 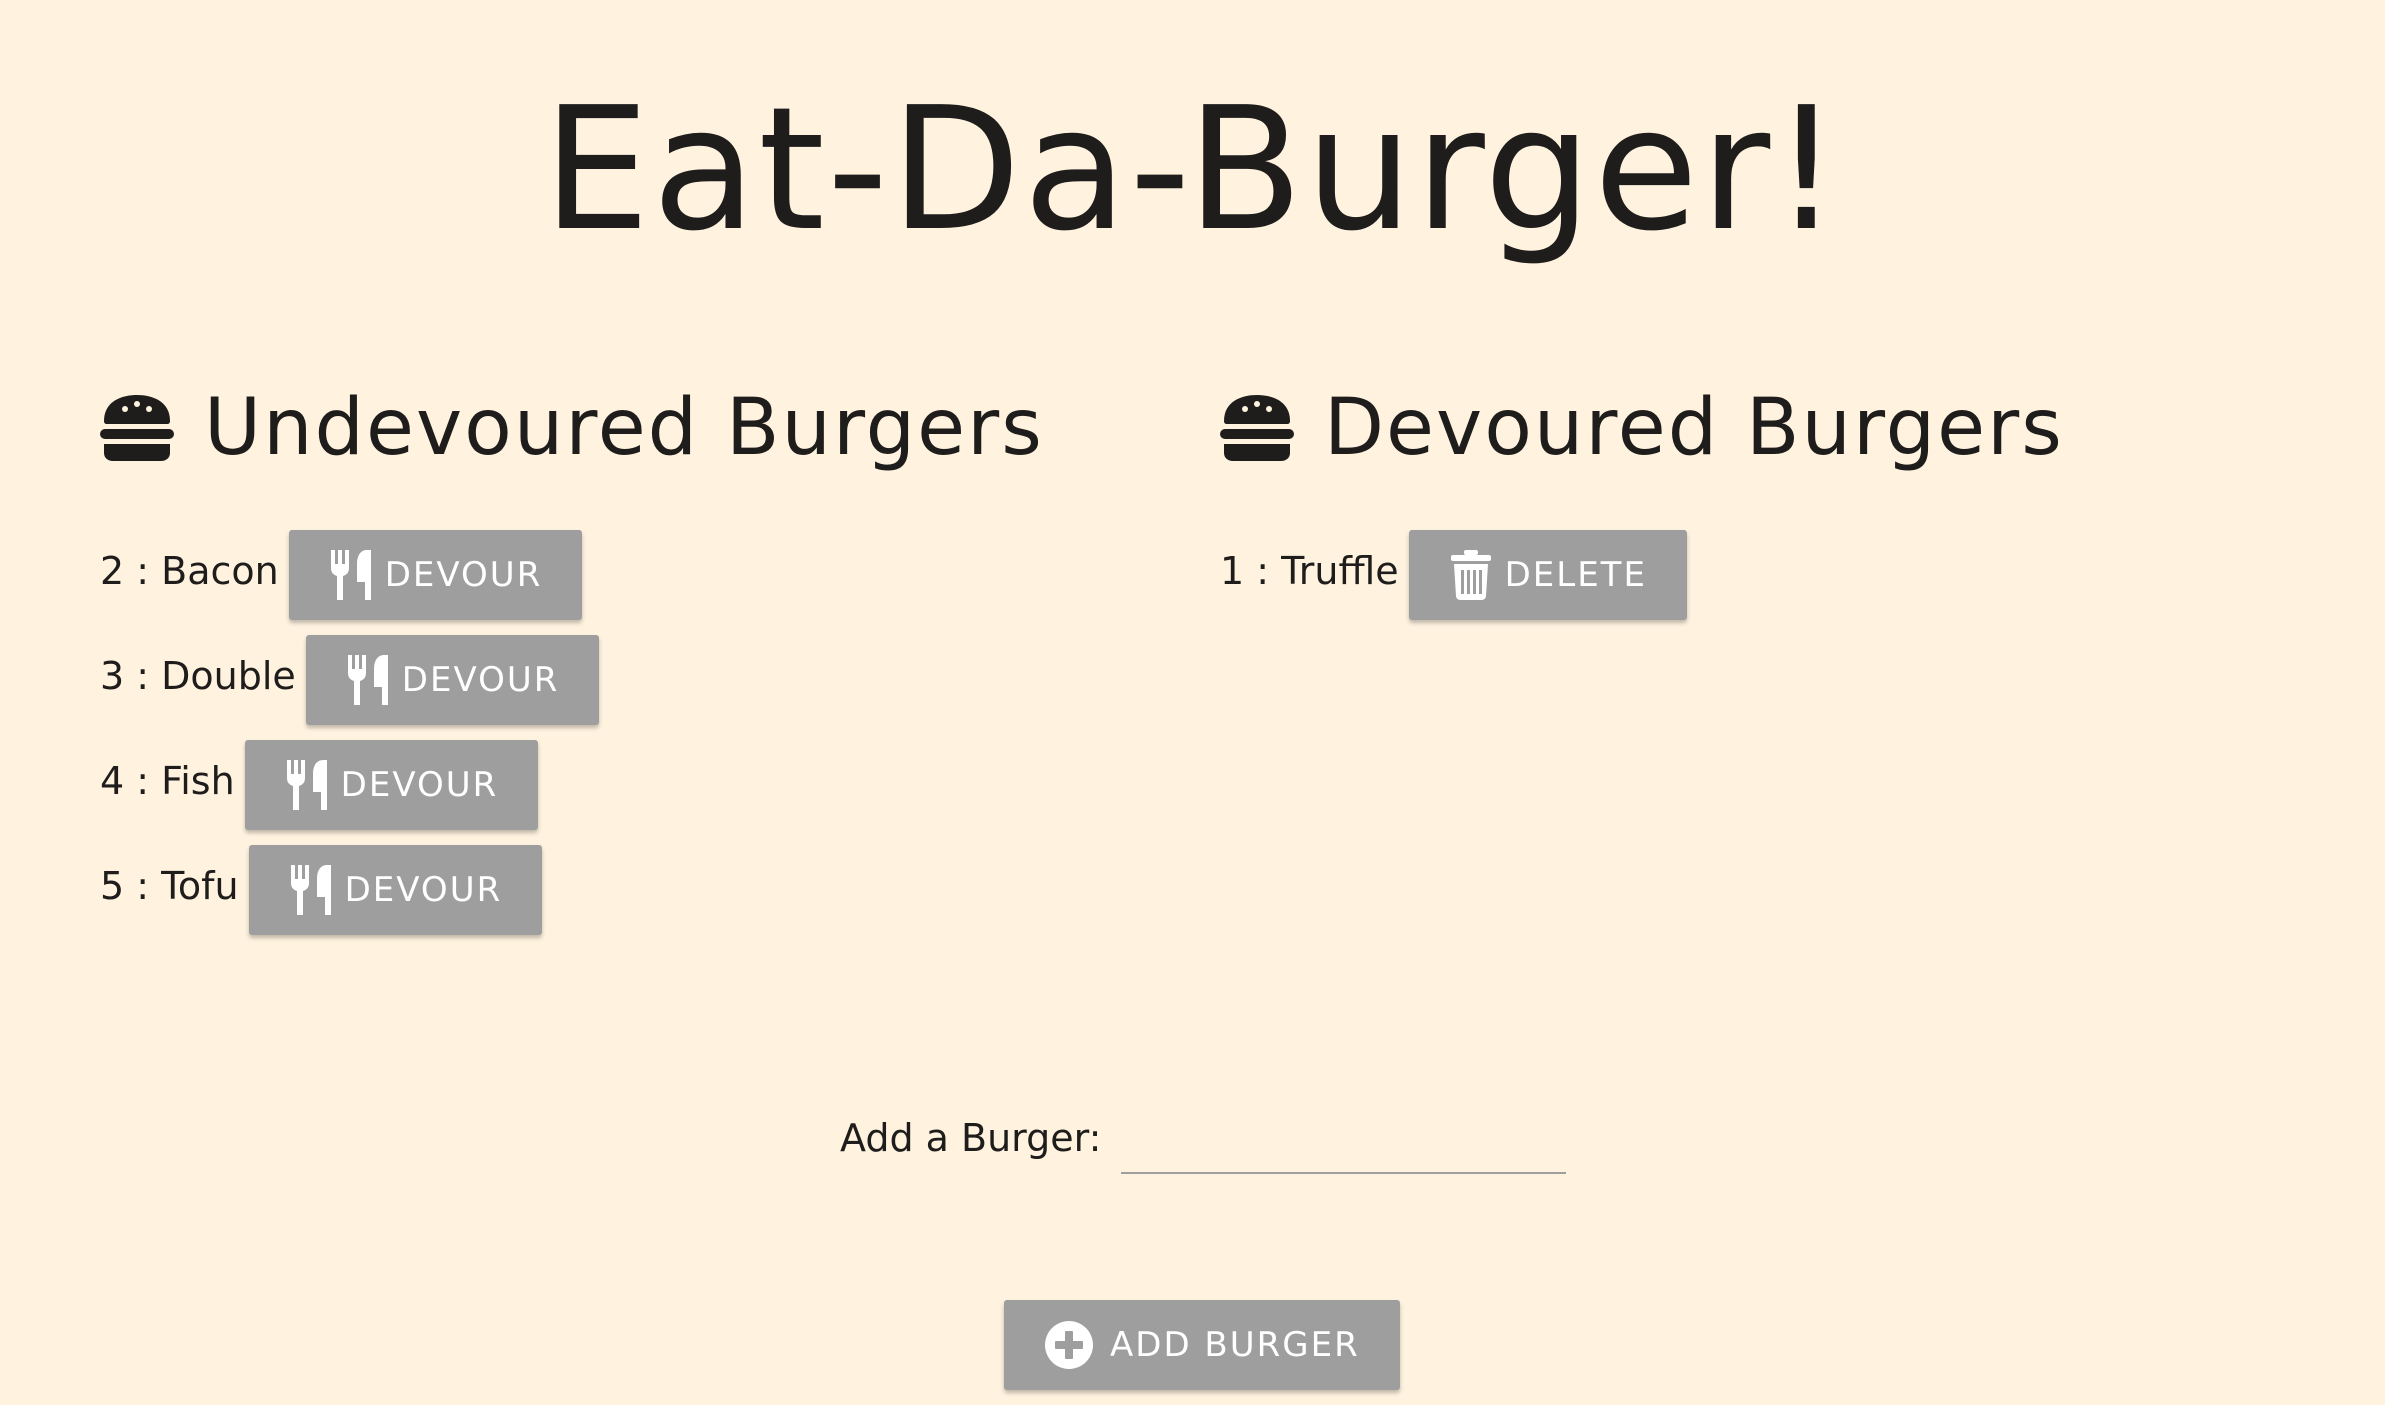 I want to click on page-title: Eat-Da-Burger!, so click(x=1192, y=170).